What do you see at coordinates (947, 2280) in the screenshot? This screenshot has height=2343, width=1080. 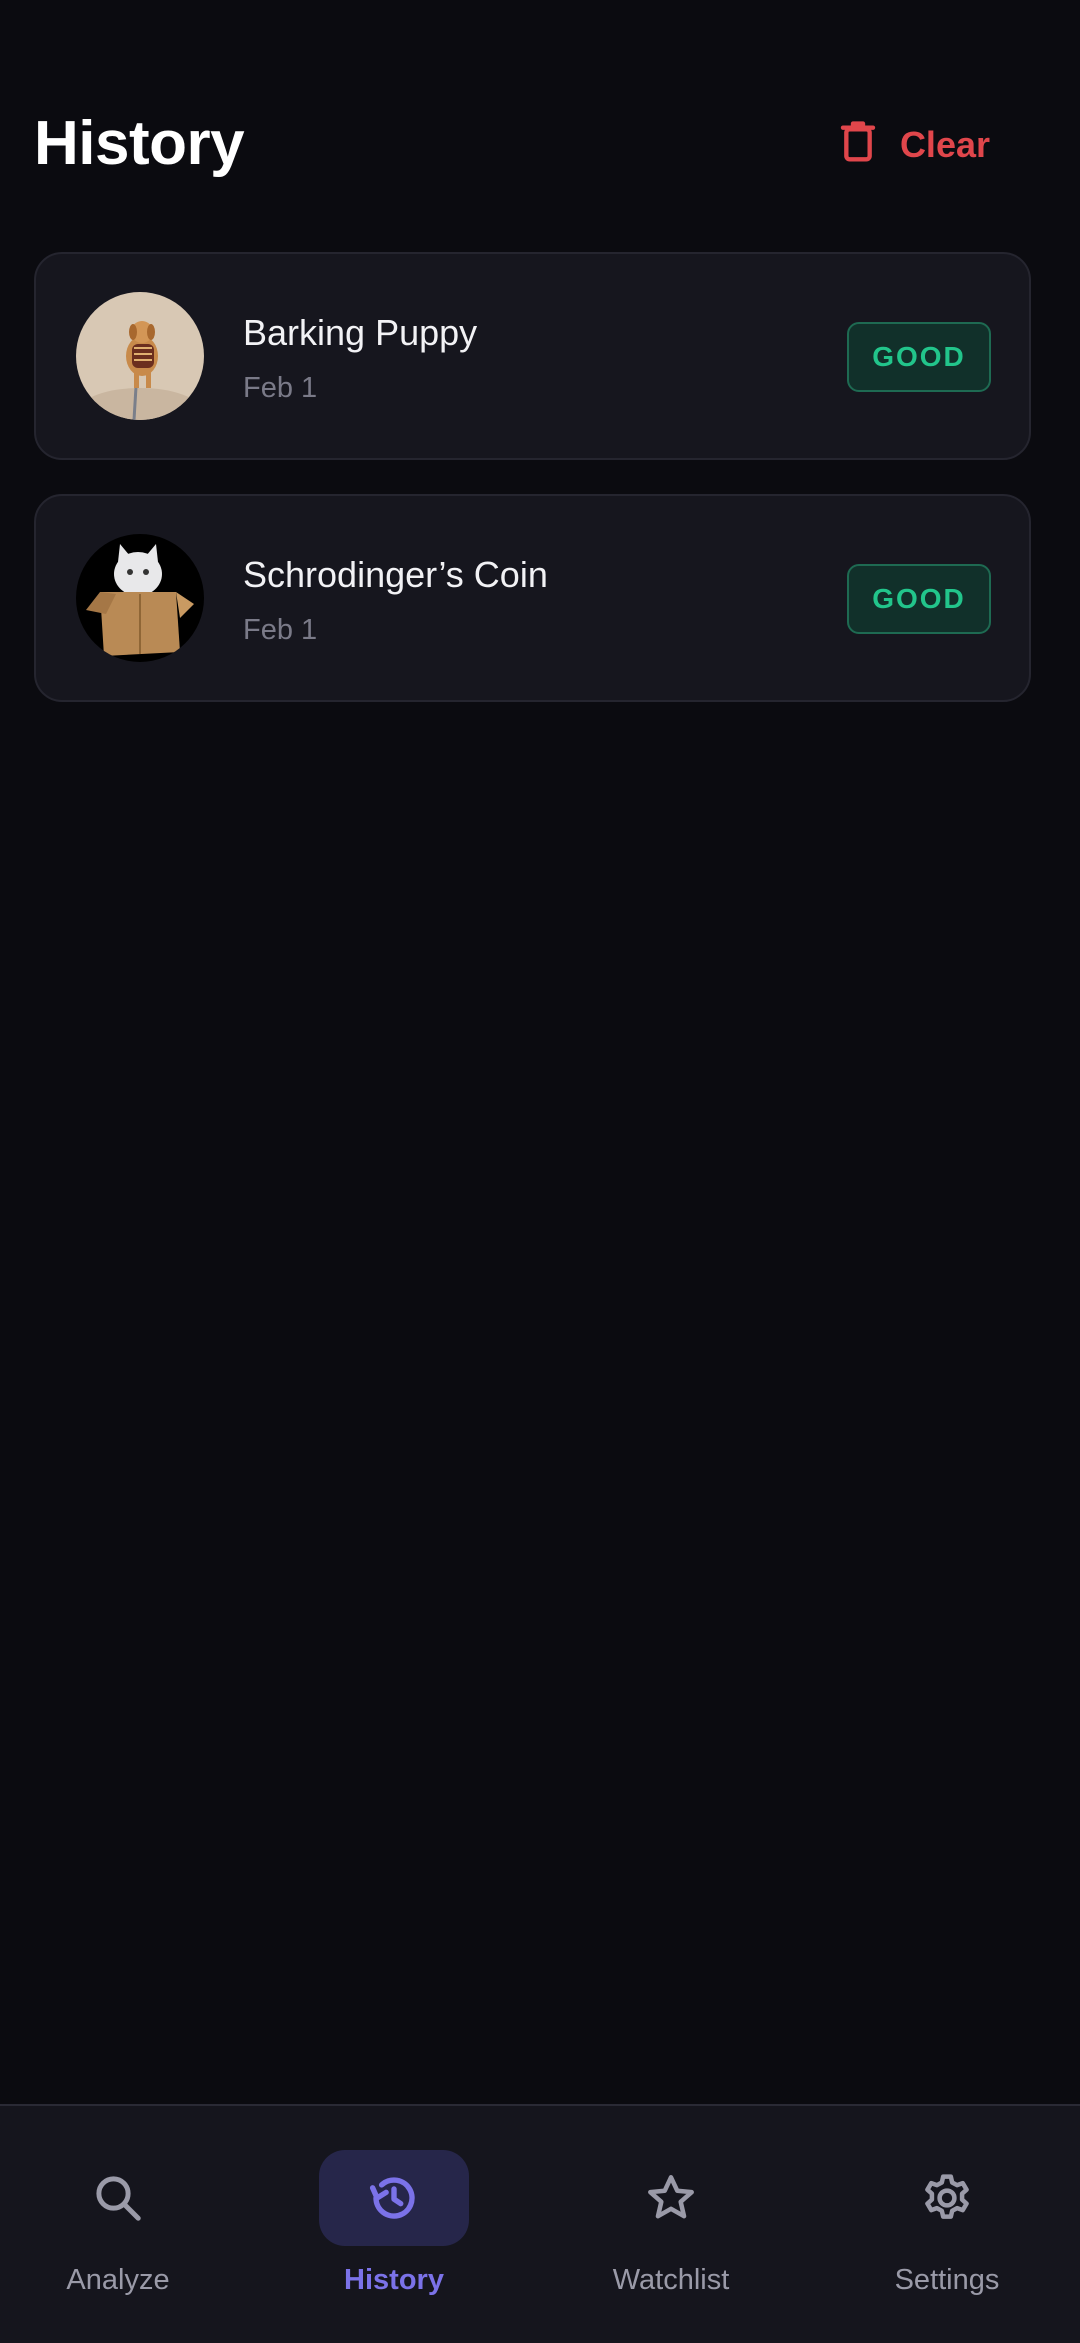 I see `nav-label: Settings` at bounding box center [947, 2280].